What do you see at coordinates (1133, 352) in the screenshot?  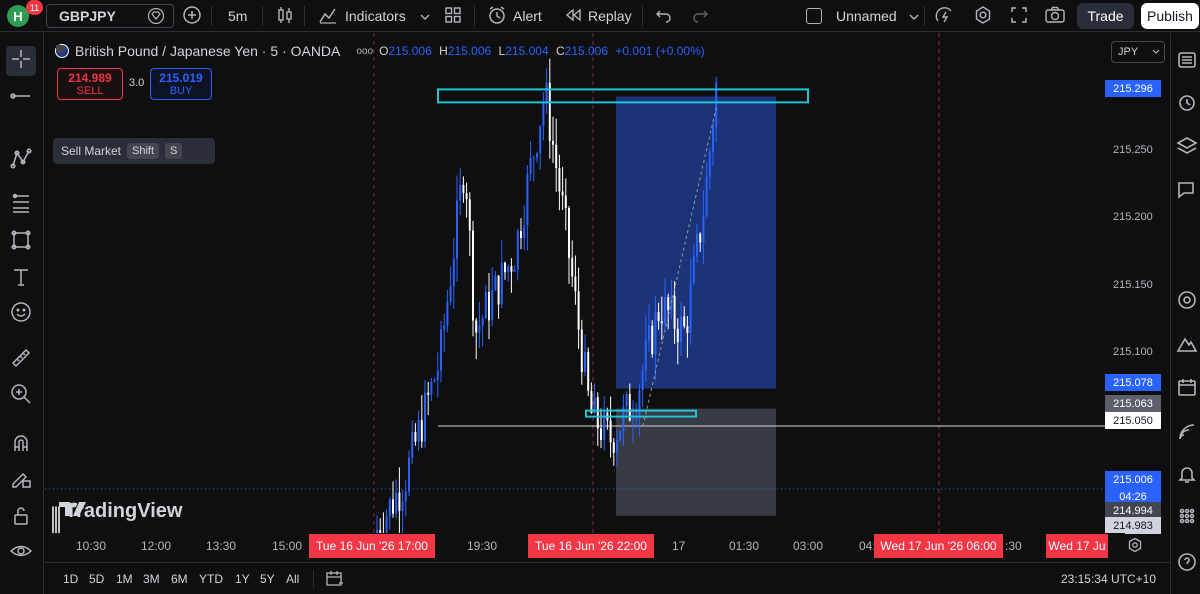 I see `price-tick: 215.100` at bounding box center [1133, 352].